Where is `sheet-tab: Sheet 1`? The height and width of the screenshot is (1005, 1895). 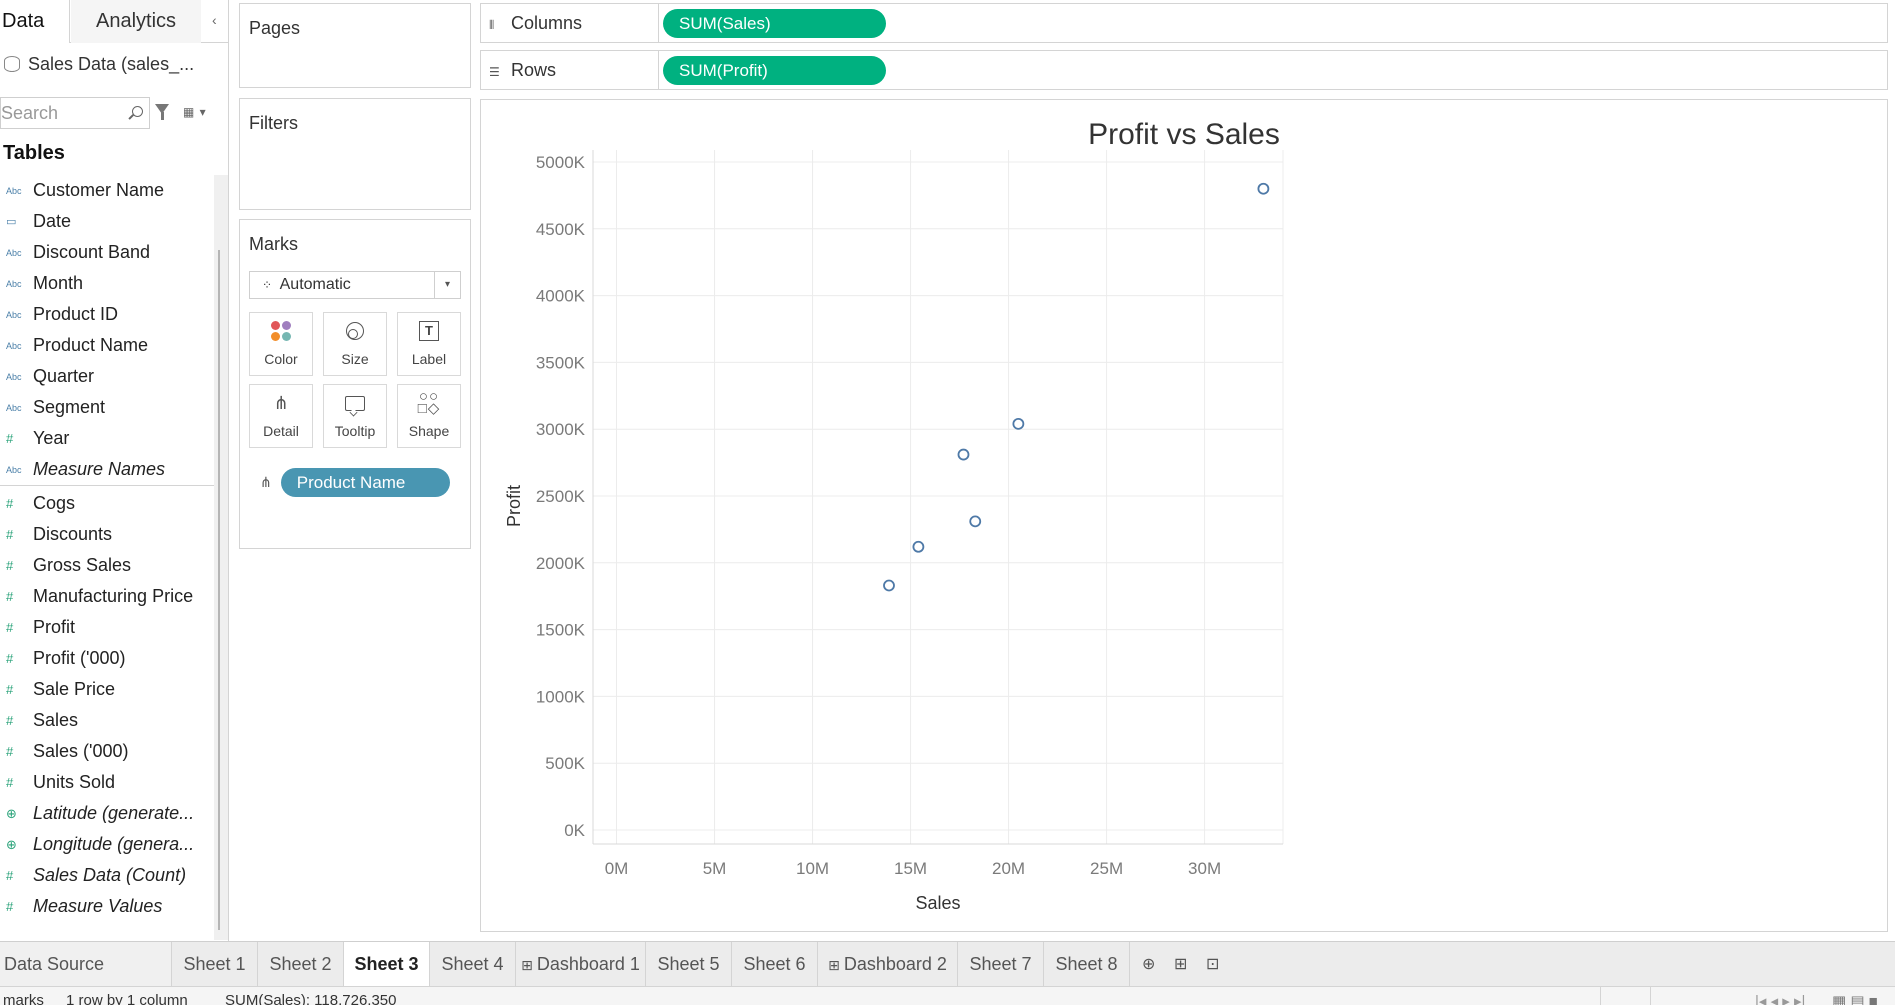
sheet-tab: Sheet 1 is located at coordinates (215, 964).